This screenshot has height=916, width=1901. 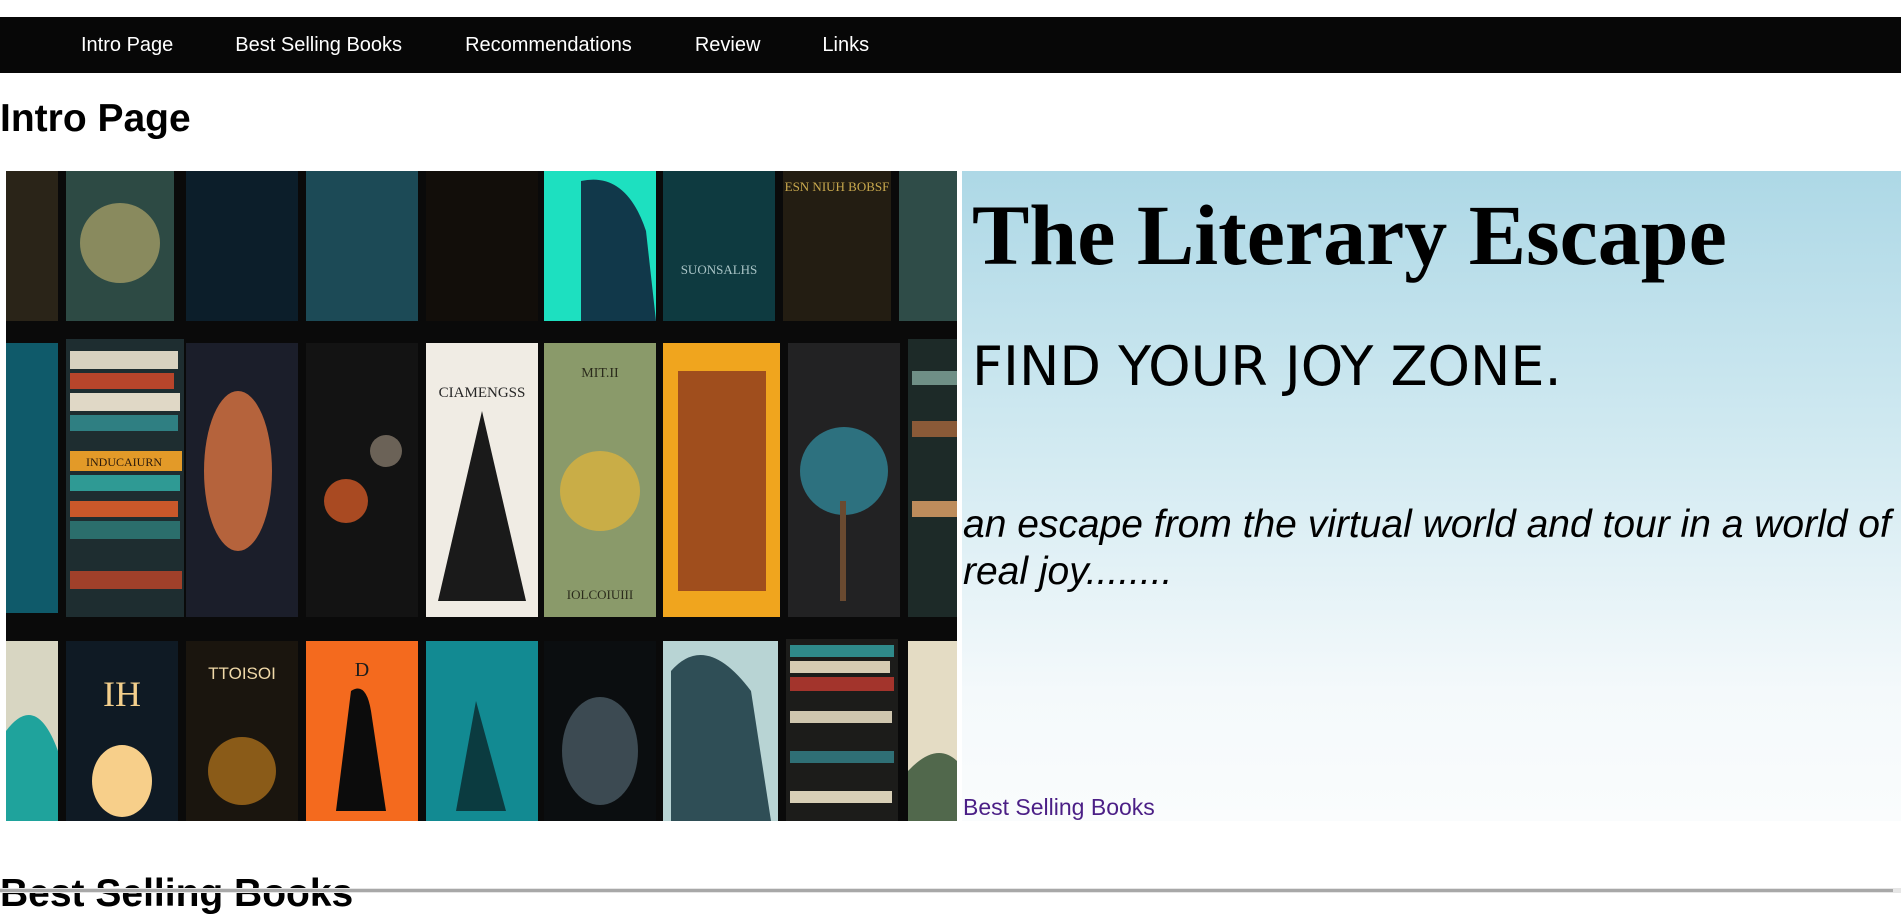 I want to click on collage-text-5: IOLCOIUIII, so click(x=600, y=594).